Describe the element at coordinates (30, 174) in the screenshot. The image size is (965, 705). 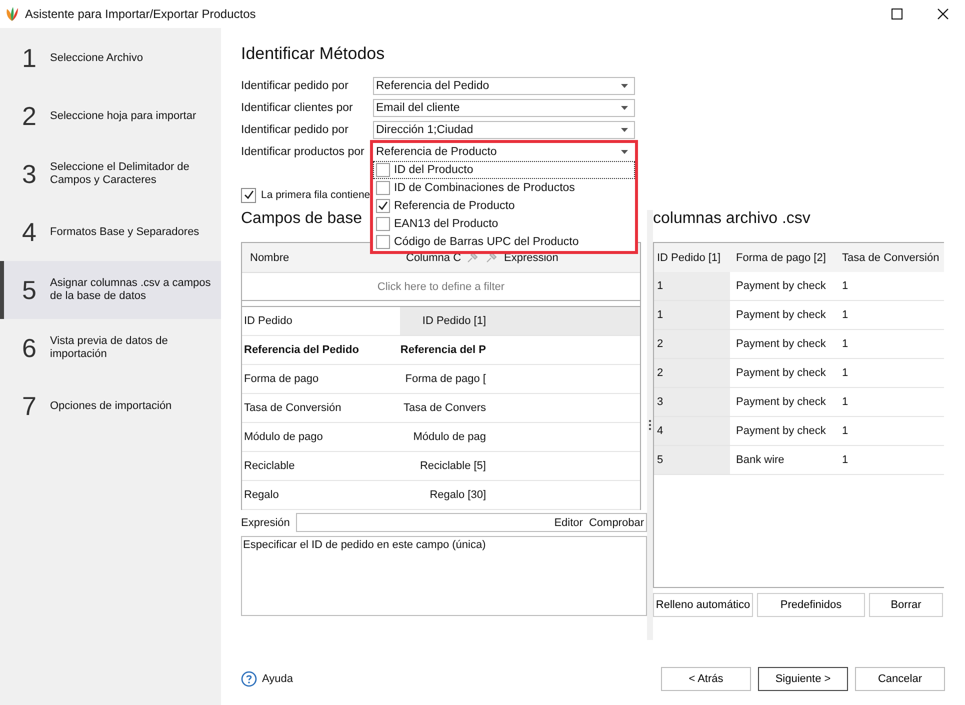
I see `step-number: 3` at that location.